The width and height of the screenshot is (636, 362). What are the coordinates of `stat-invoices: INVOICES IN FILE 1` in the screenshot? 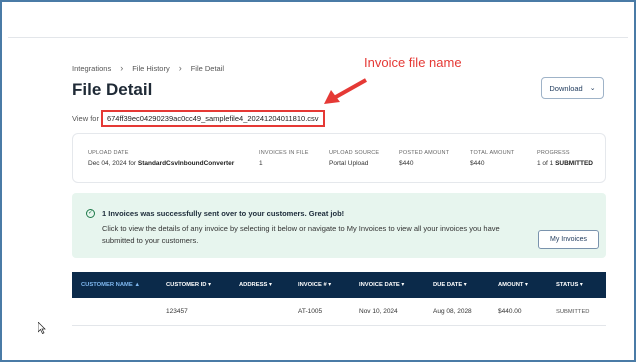 It's located at (284, 158).